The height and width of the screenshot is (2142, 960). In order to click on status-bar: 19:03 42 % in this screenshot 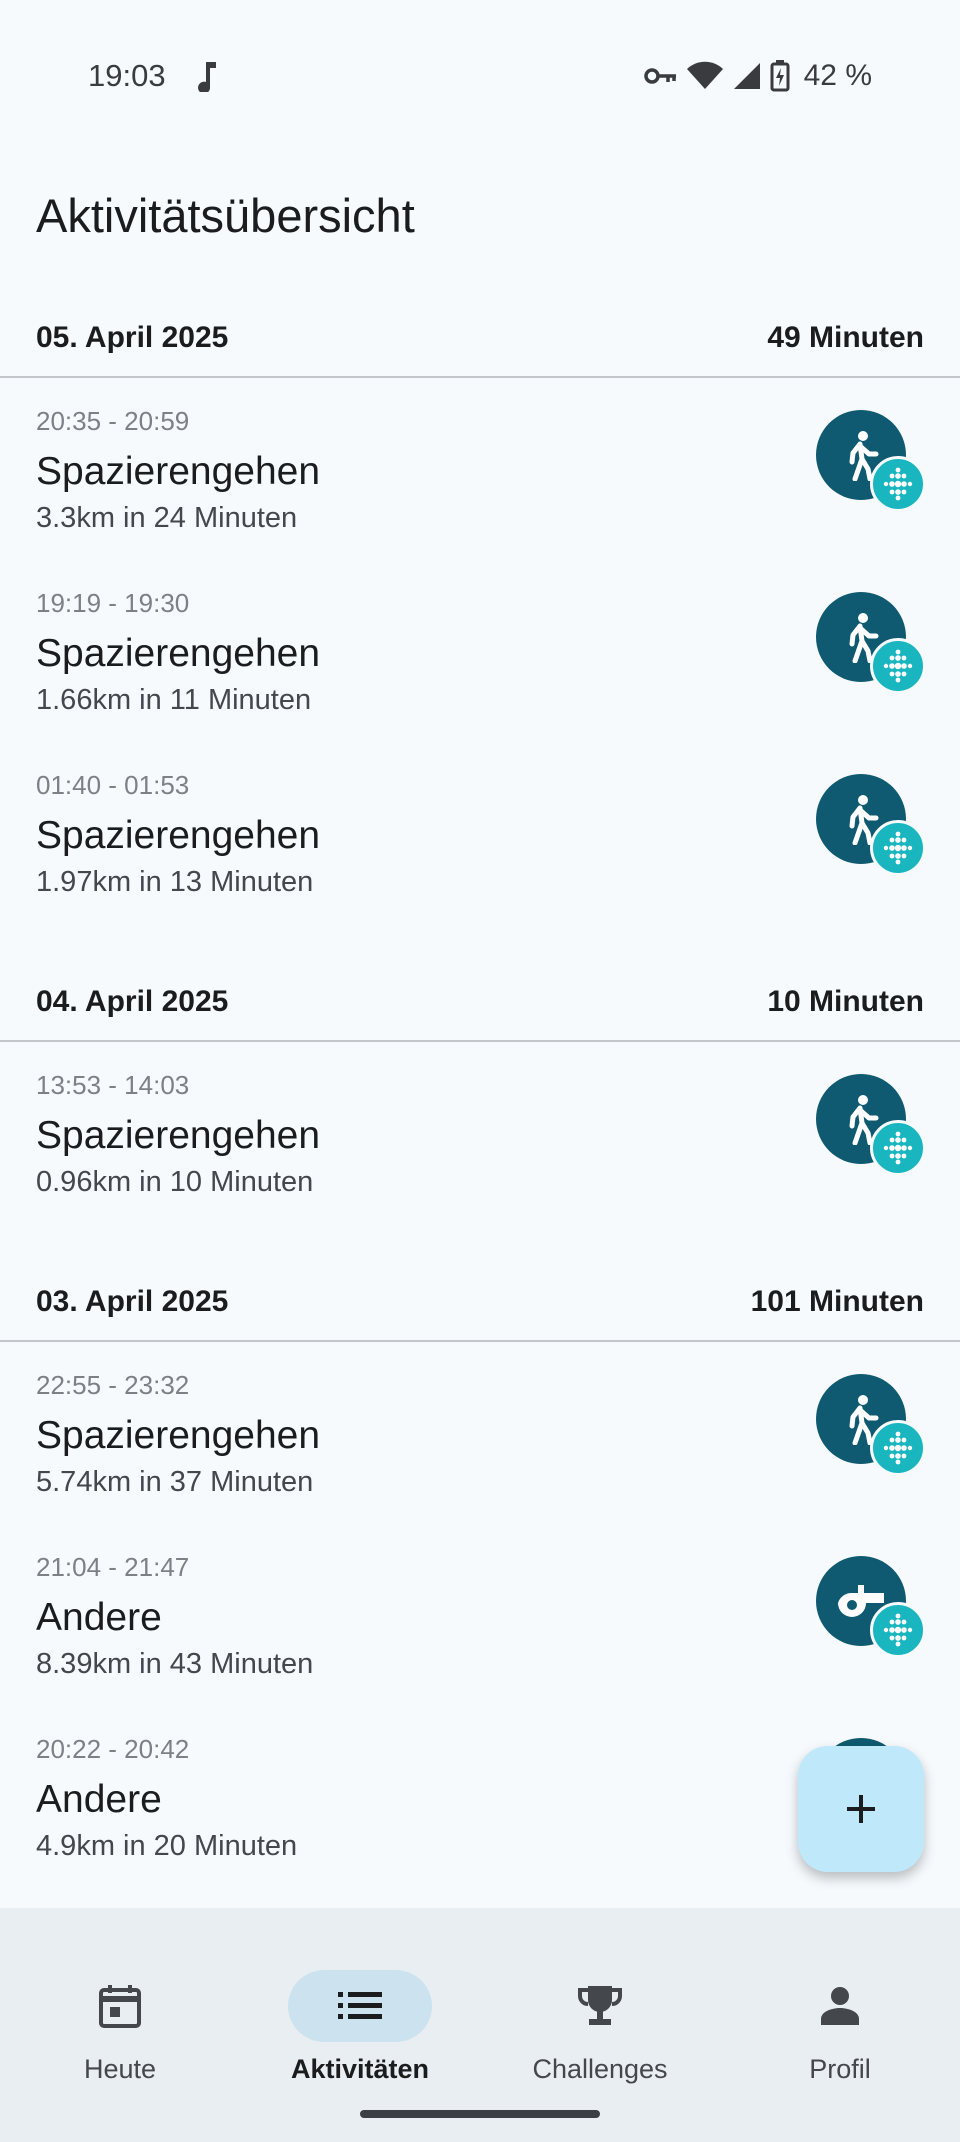, I will do `click(480, 75)`.